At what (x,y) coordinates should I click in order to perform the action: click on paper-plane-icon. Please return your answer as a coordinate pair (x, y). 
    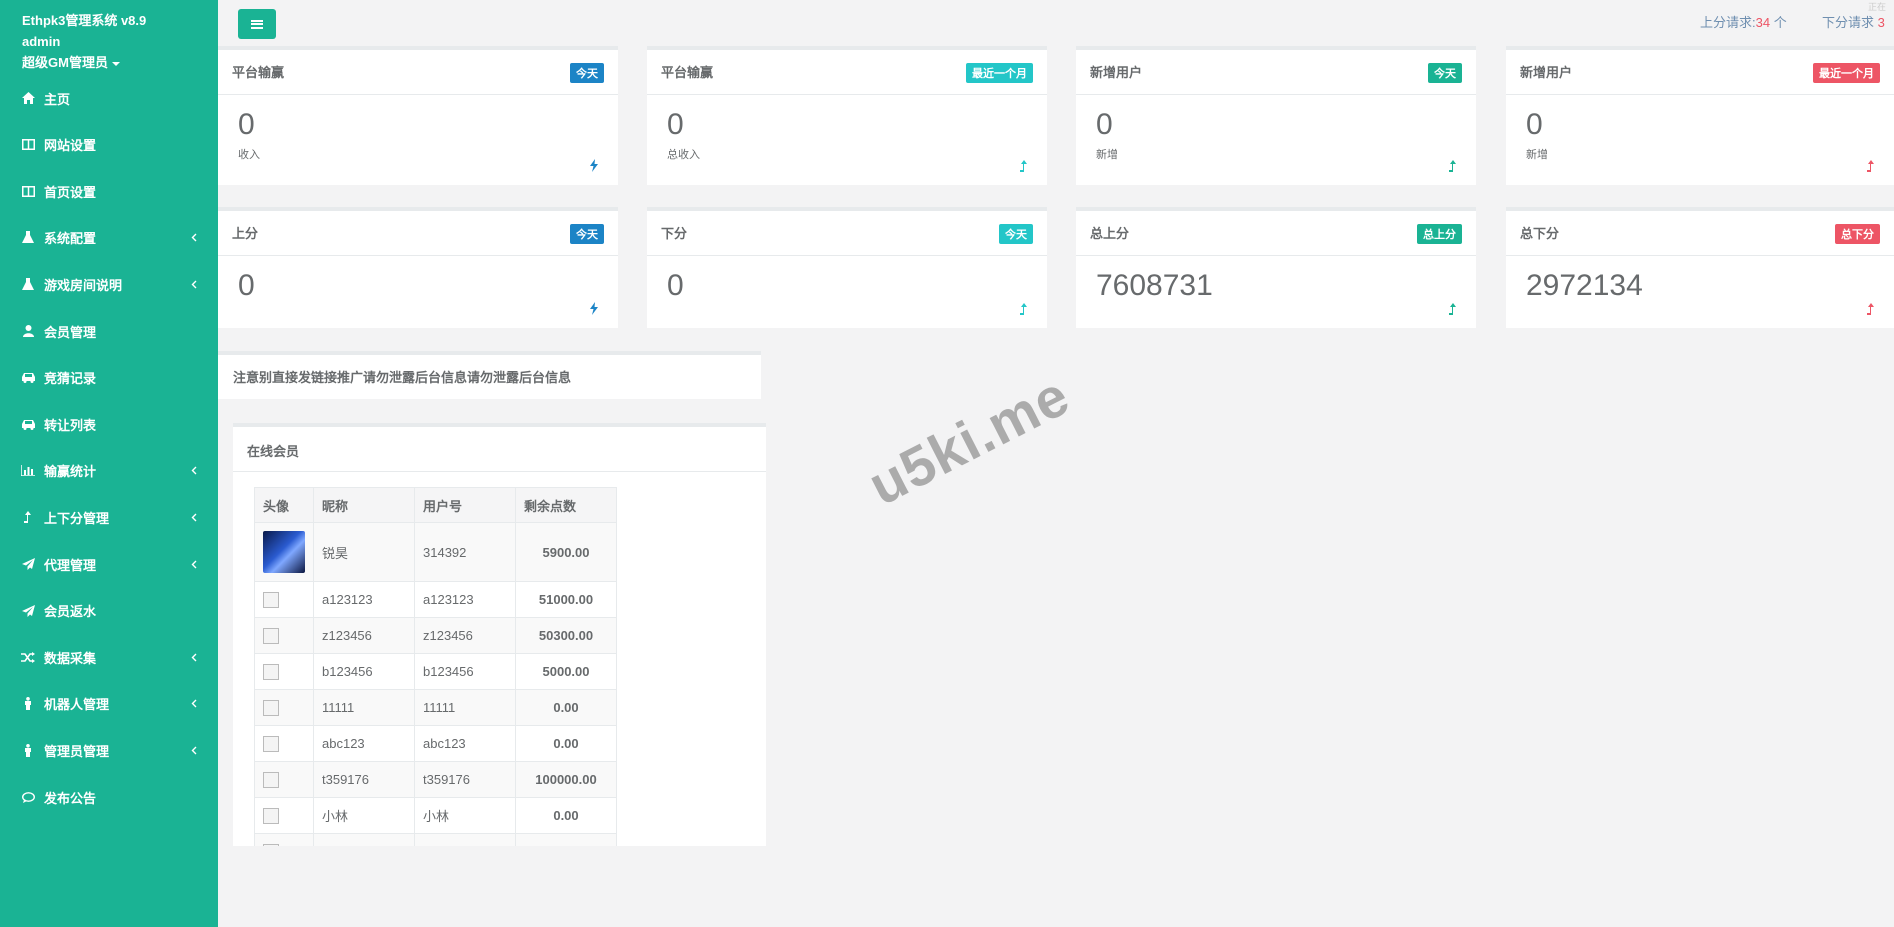
    Looking at the image, I should click on (28, 564).